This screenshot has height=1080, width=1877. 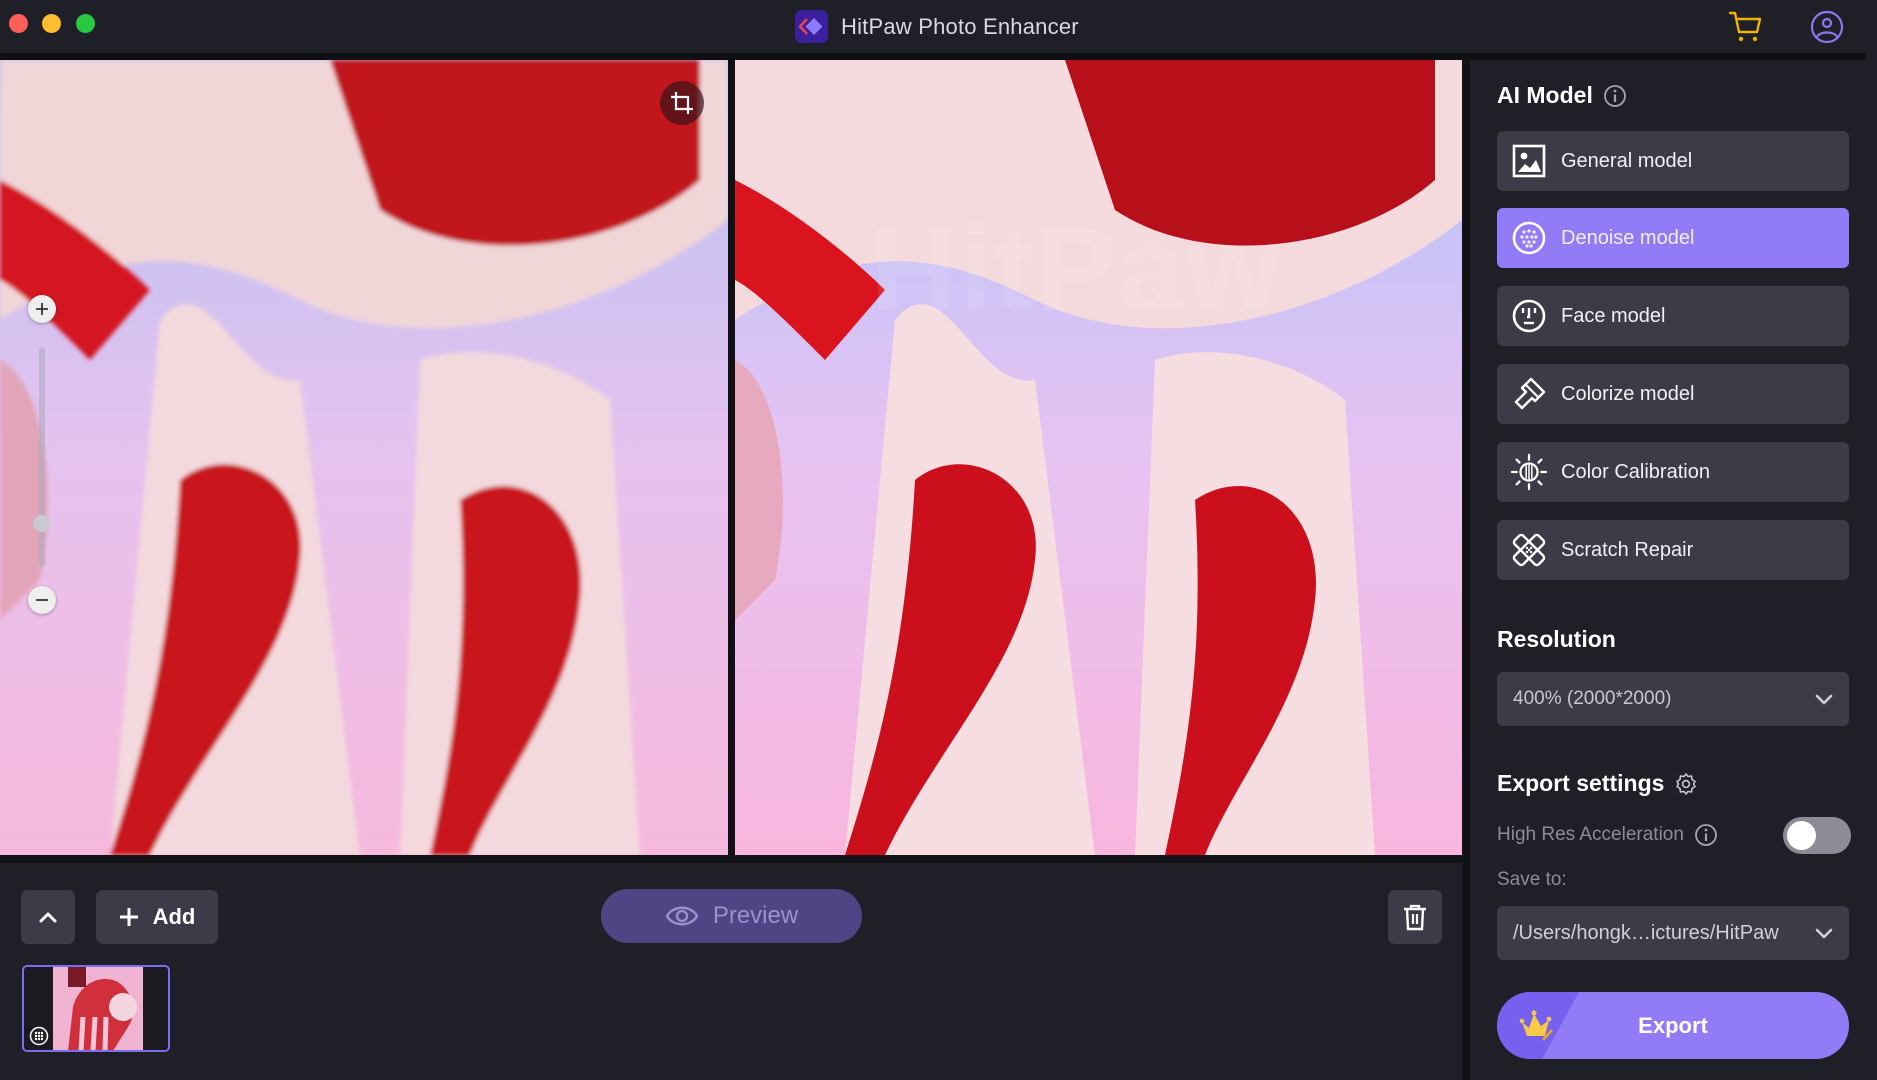 What do you see at coordinates (1466, 570) in the screenshot?
I see `panel-divider` at bounding box center [1466, 570].